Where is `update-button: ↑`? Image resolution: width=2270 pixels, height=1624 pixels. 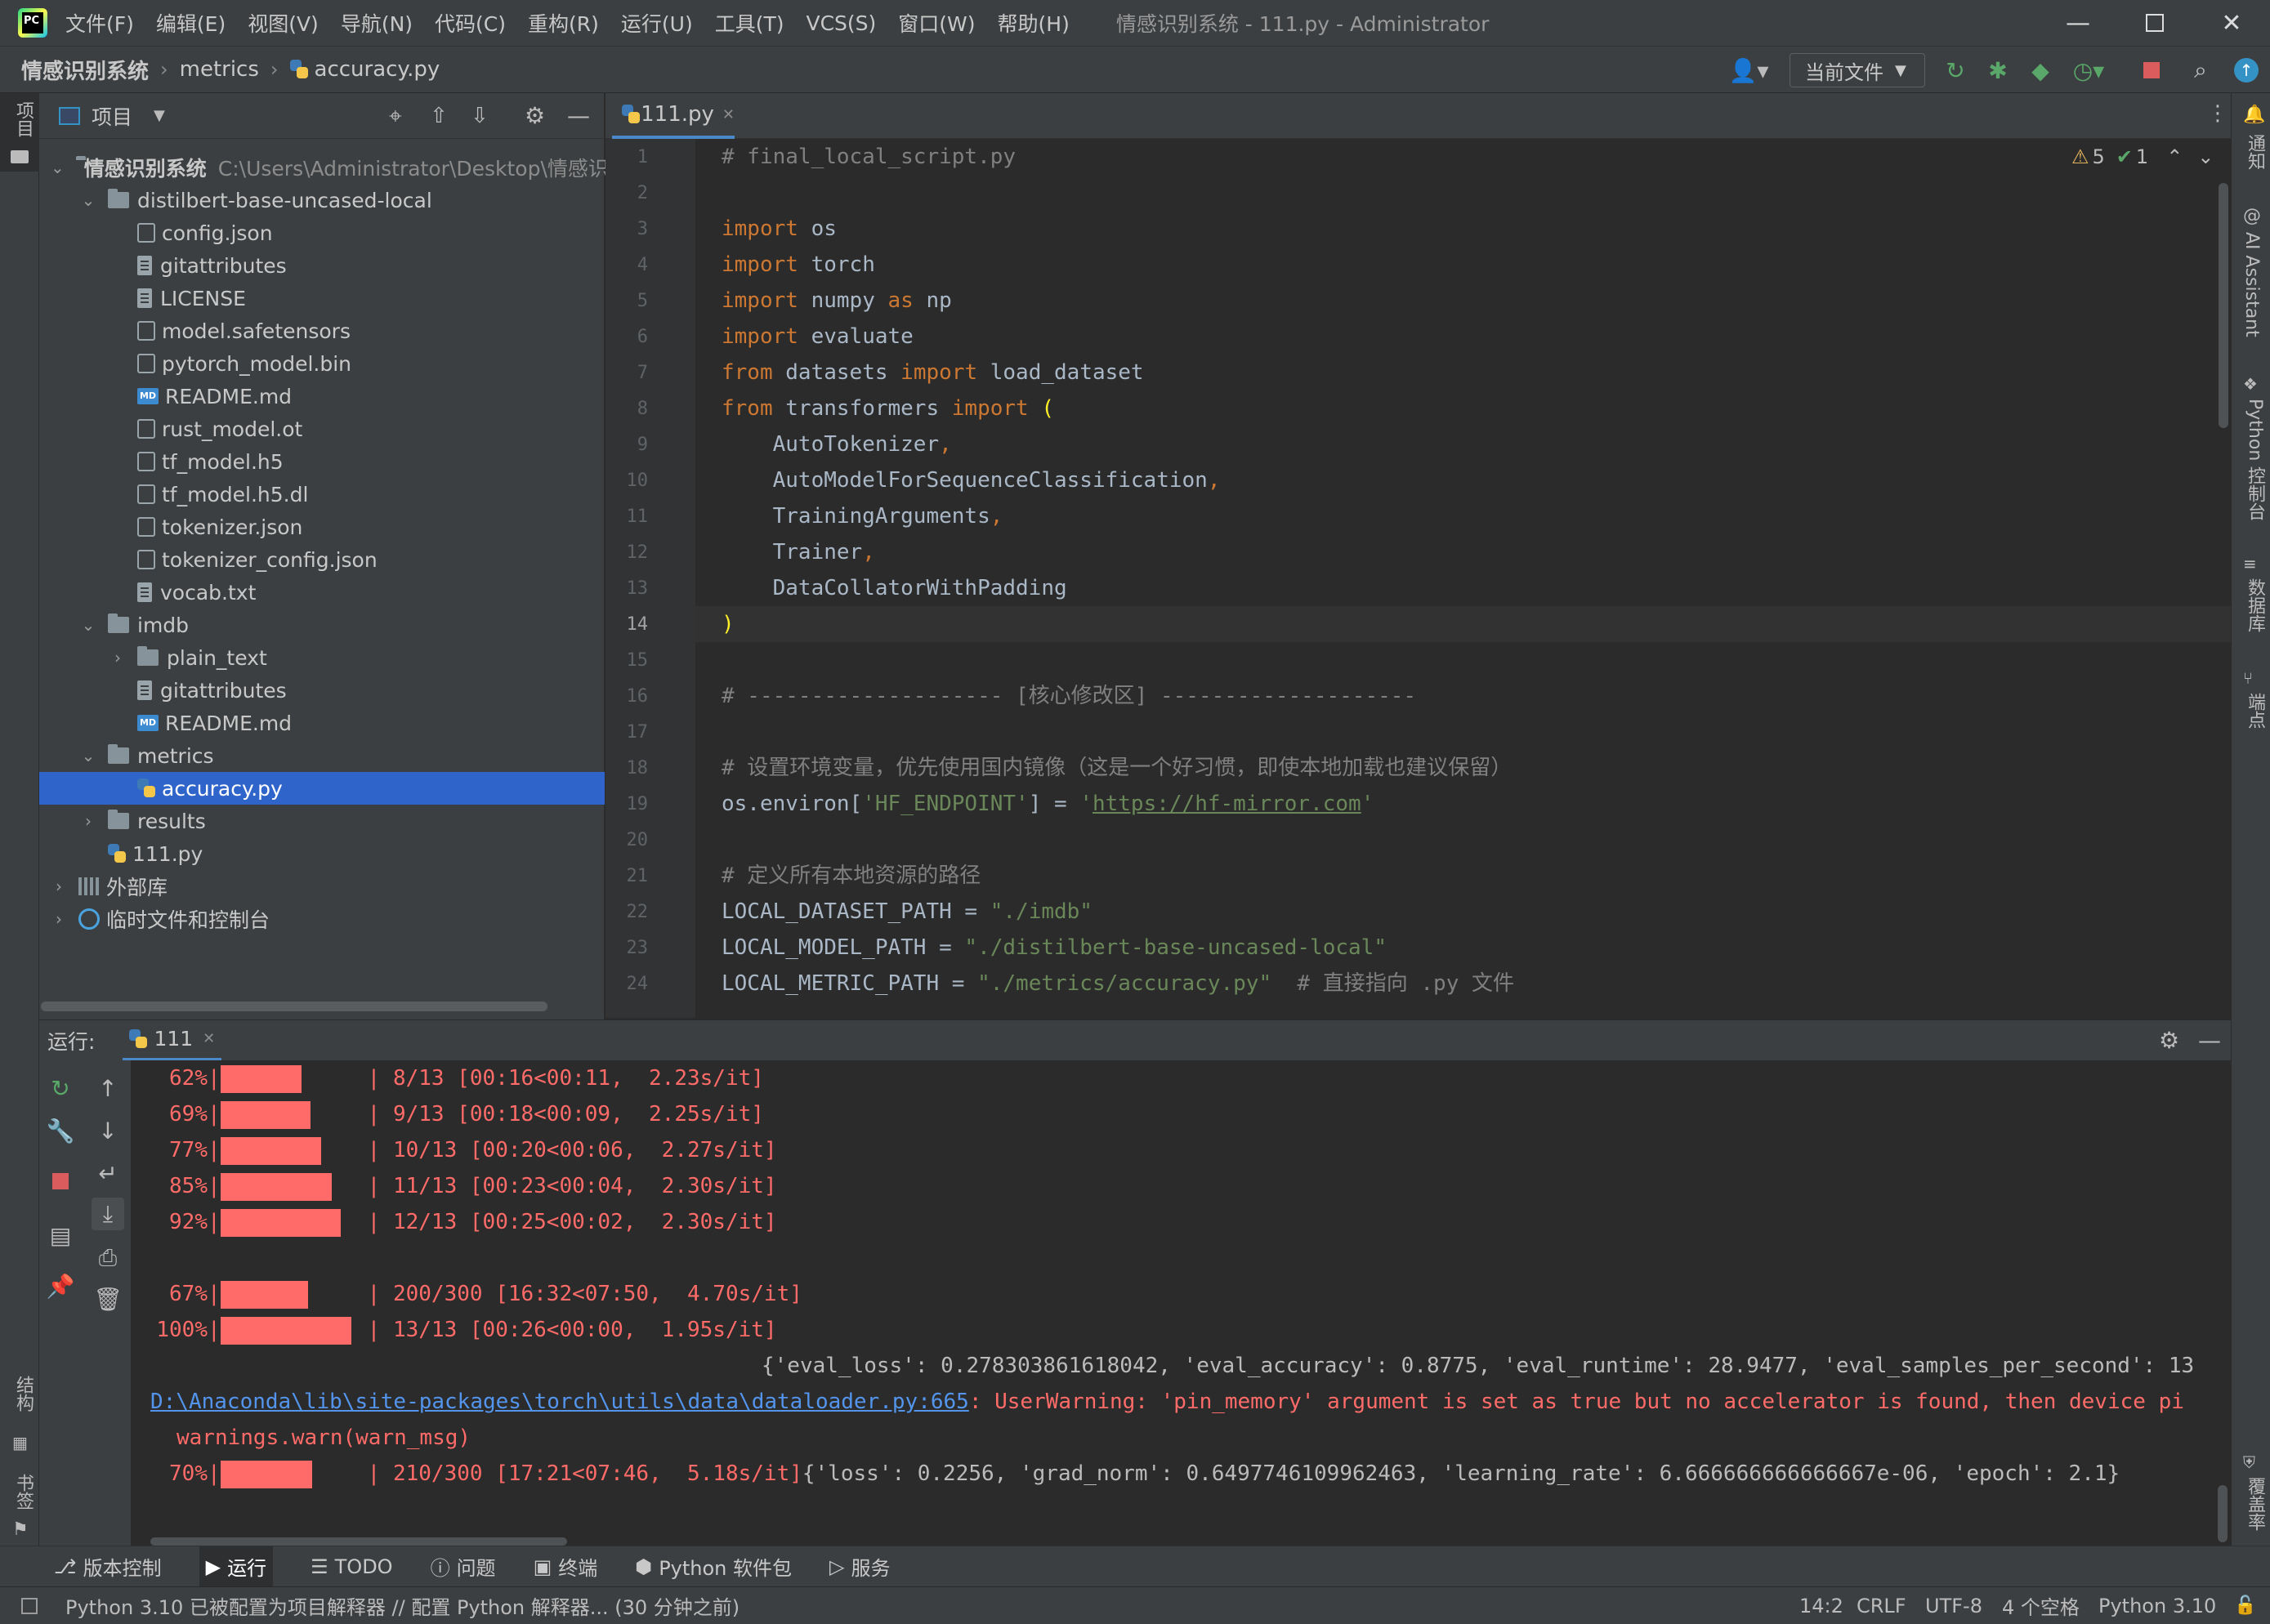 update-button: ↑ is located at coordinates (2246, 70).